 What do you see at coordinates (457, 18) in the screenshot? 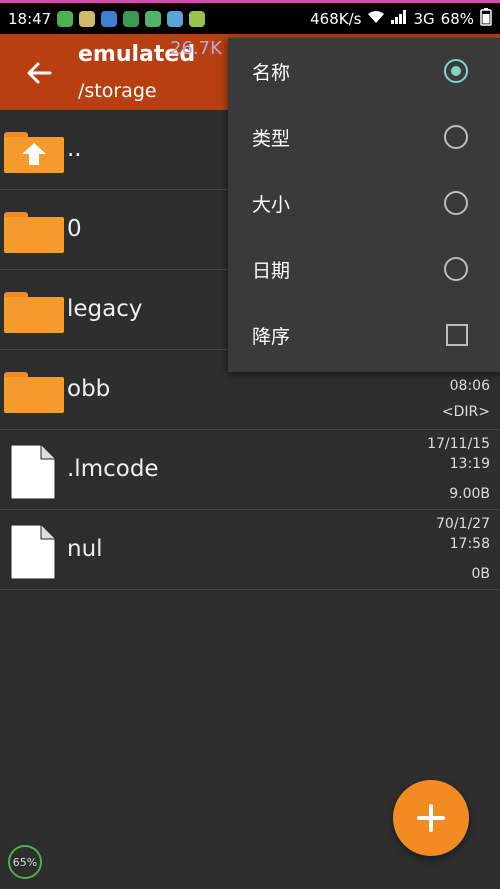
I see `battery-level: 68%` at bounding box center [457, 18].